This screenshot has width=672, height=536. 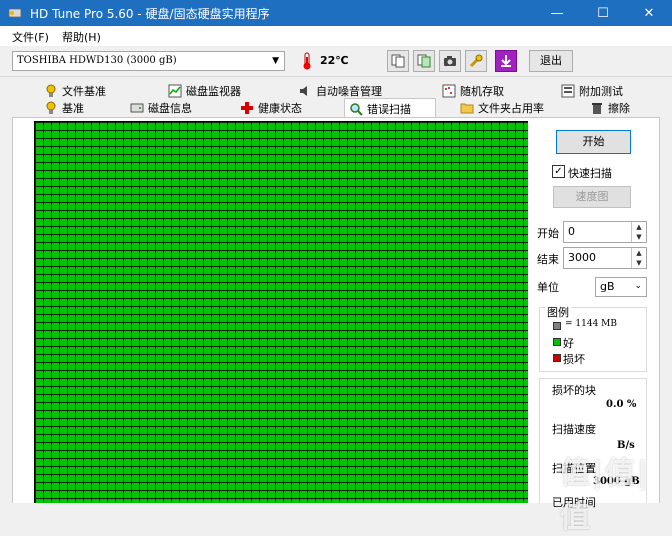 I want to click on close-button: ✕, so click(x=649, y=13).